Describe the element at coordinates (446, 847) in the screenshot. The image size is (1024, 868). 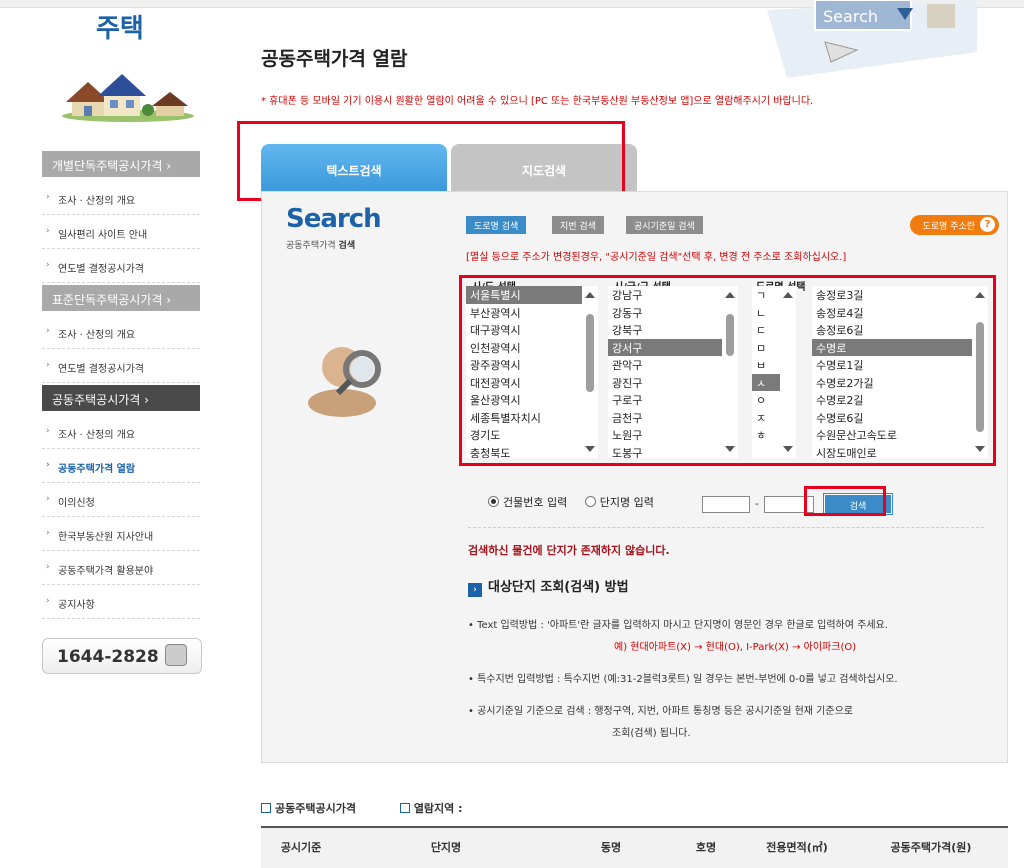
I see `col-complex-name: 단지명` at that location.